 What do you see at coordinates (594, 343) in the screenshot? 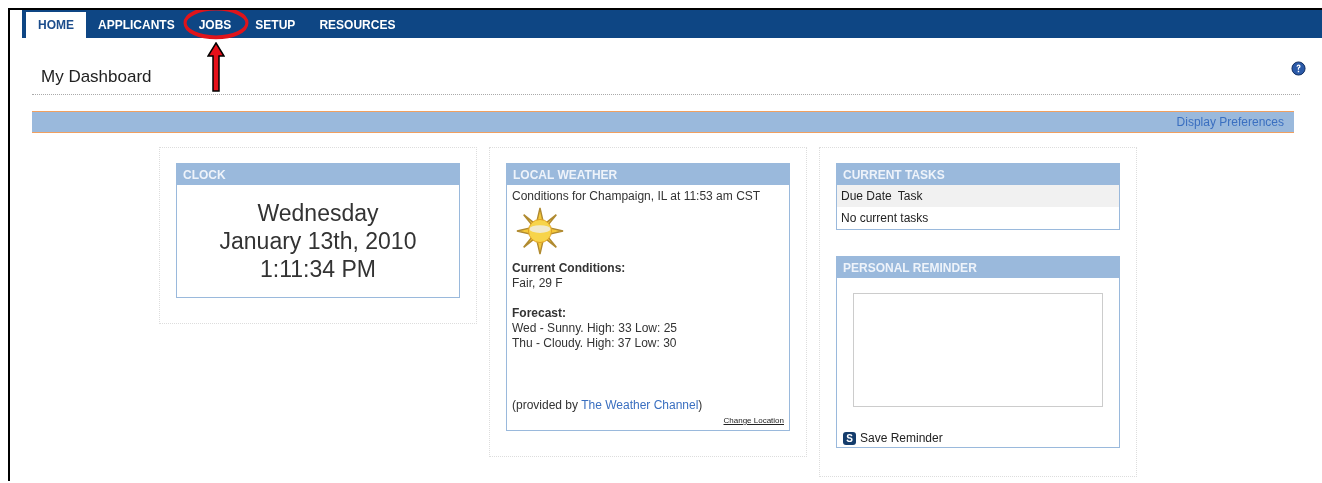
I see `forecast-line: Thu - Cloudy. High: 37 Low: 30` at bounding box center [594, 343].